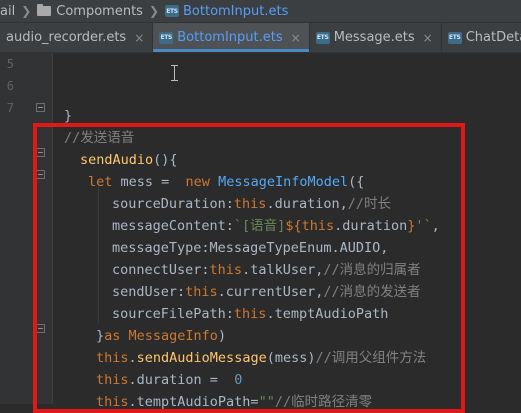 The image size is (521, 413). I want to click on code-token: messageContent:, so click(173, 226).